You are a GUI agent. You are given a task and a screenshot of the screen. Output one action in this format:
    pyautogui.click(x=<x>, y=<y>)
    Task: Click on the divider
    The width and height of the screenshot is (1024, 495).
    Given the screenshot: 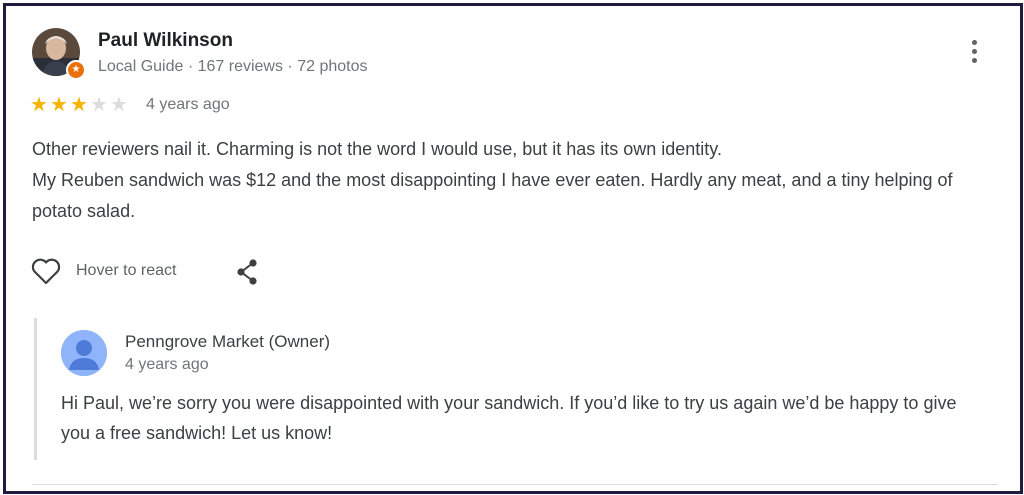 What is the action you would take?
    pyautogui.click(x=515, y=484)
    